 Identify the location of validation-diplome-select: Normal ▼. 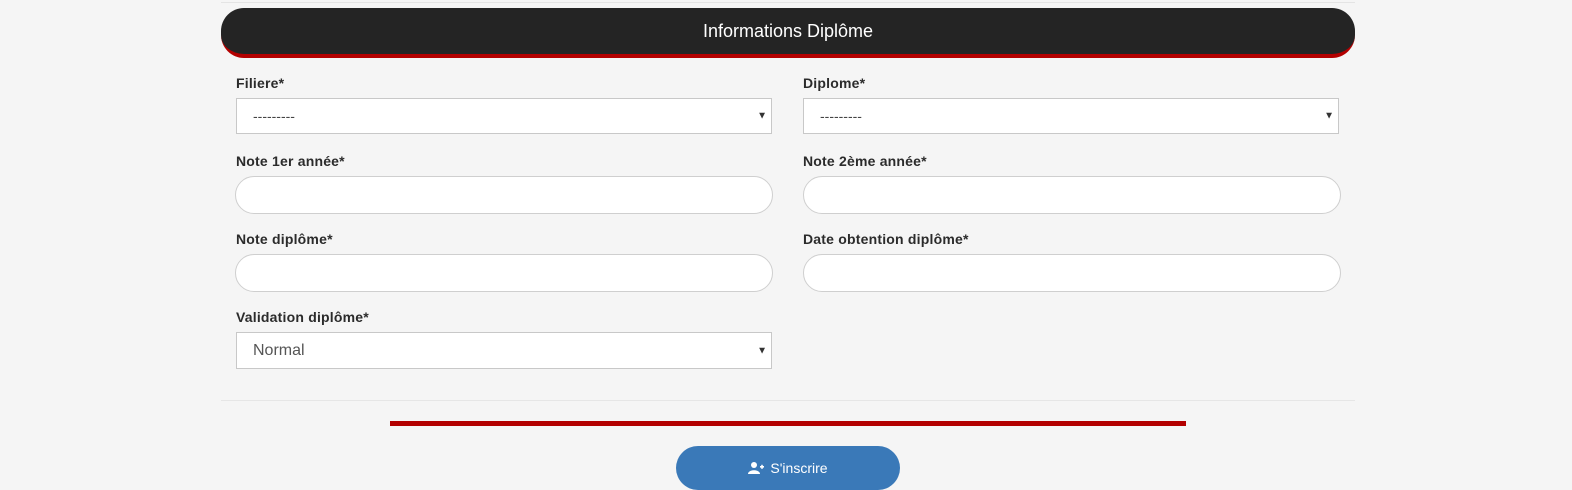
(504, 350).